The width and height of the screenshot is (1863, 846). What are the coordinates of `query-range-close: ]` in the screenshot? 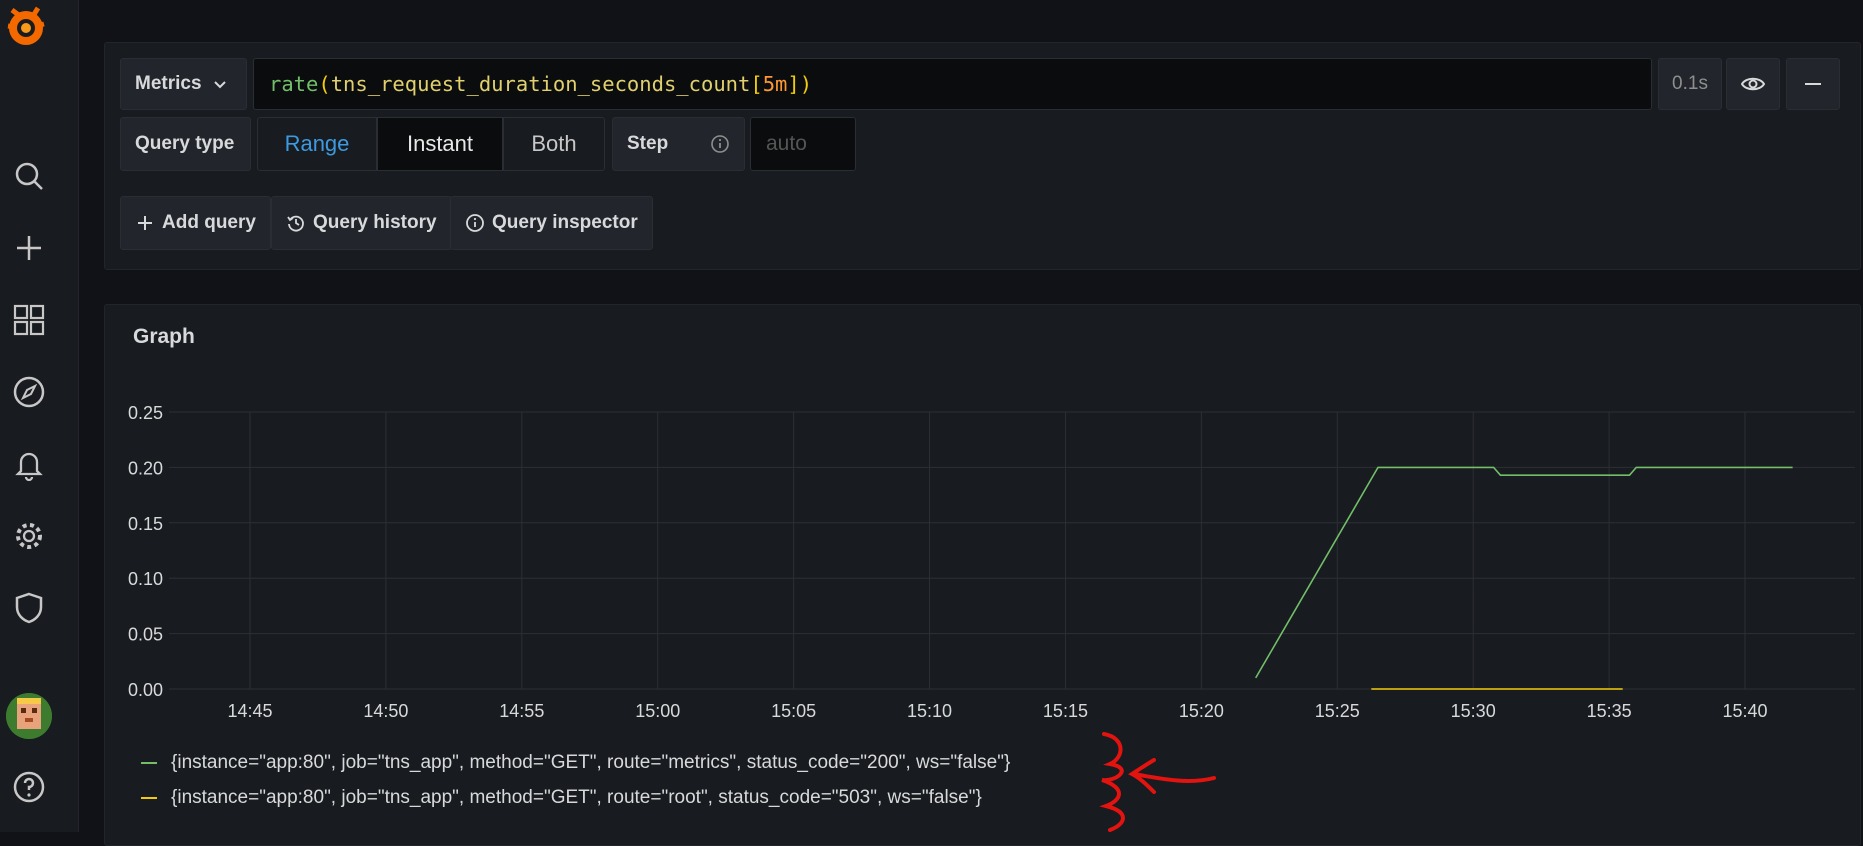 It's located at (793, 84).